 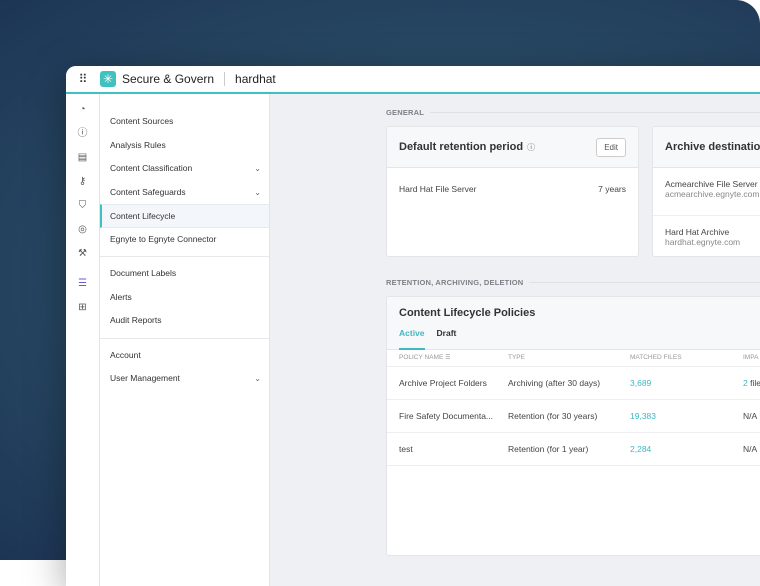 What do you see at coordinates (712, 147) in the screenshot?
I see `card-title: Archive destination` at bounding box center [712, 147].